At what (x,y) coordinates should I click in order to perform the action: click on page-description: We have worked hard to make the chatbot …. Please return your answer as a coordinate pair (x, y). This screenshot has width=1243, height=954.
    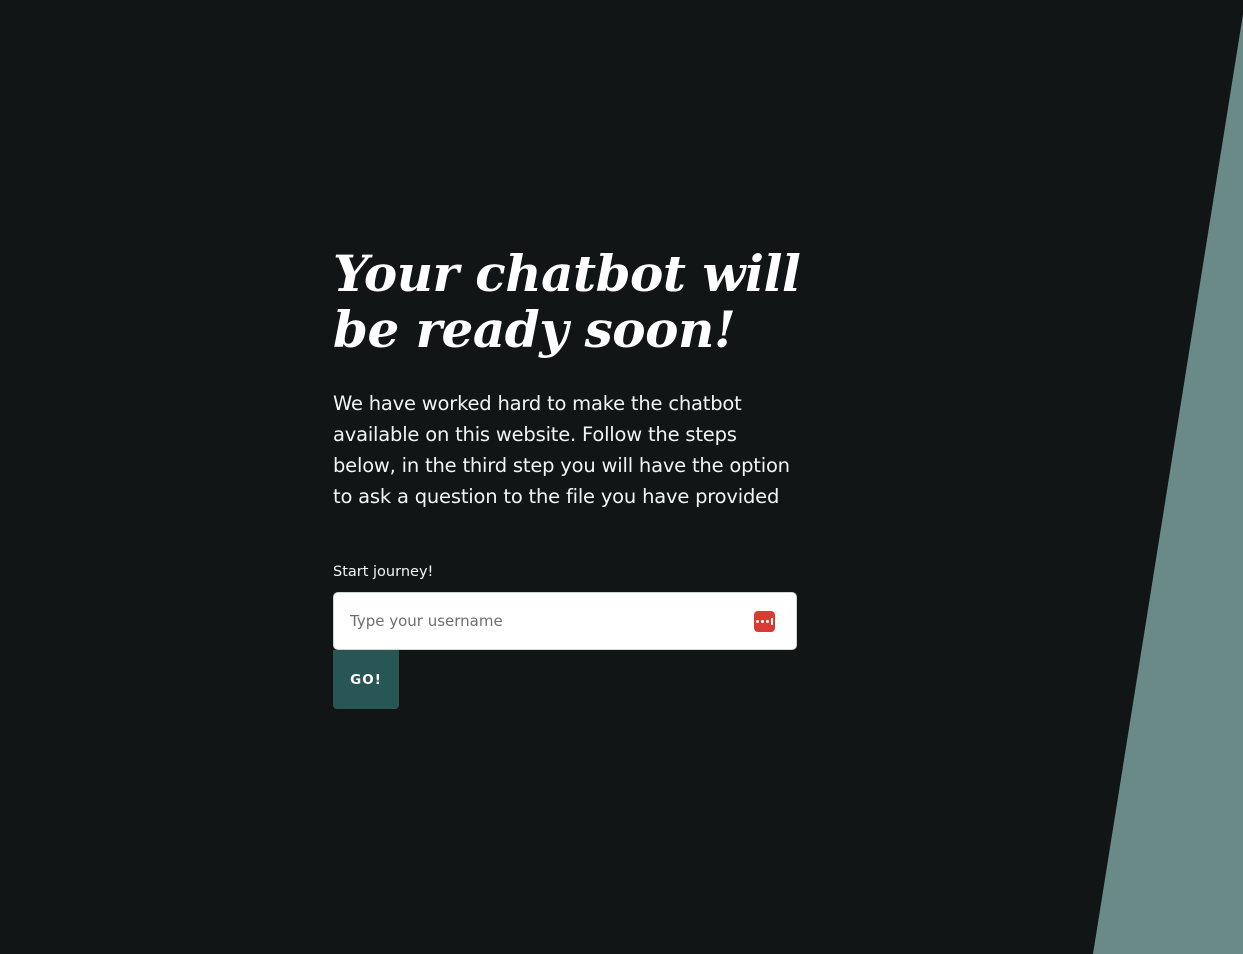
    Looking at the image, I should click on (561, 450).